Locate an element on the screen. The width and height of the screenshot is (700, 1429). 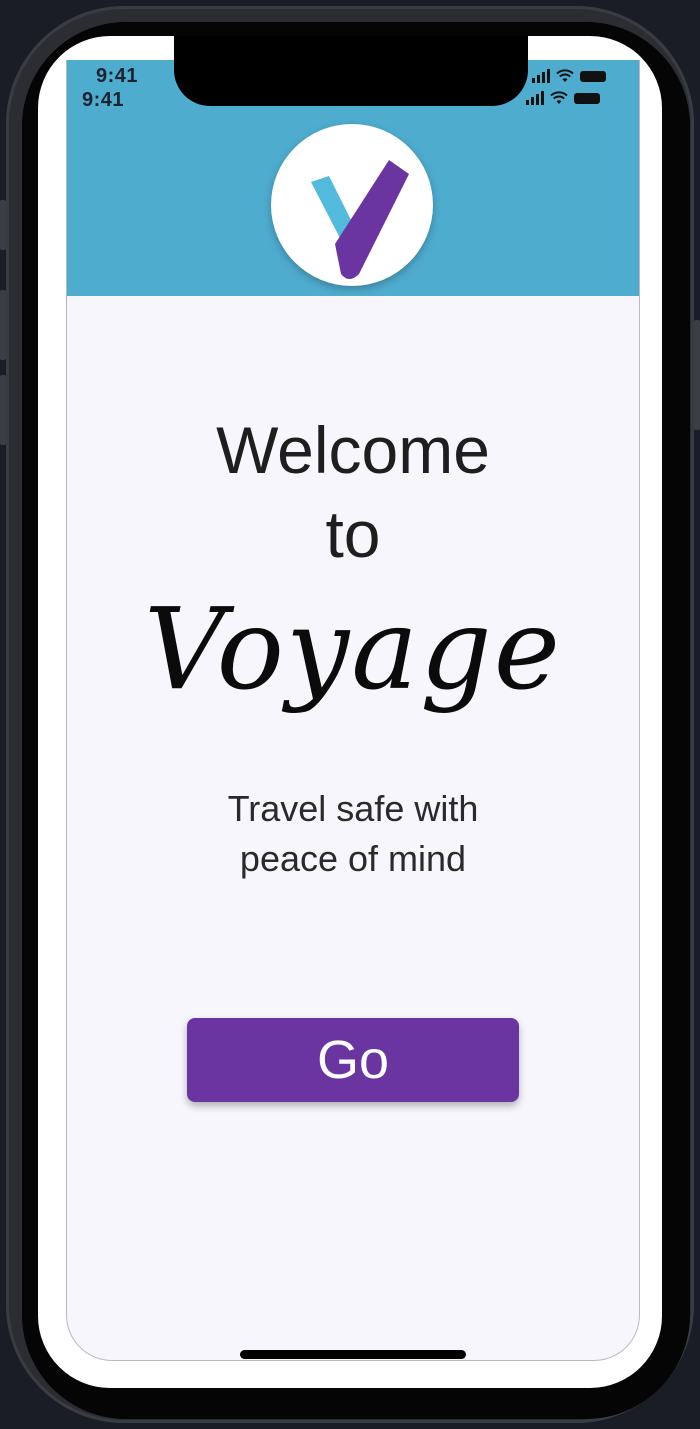
home-indicator is located at coordinates (353, 1354).